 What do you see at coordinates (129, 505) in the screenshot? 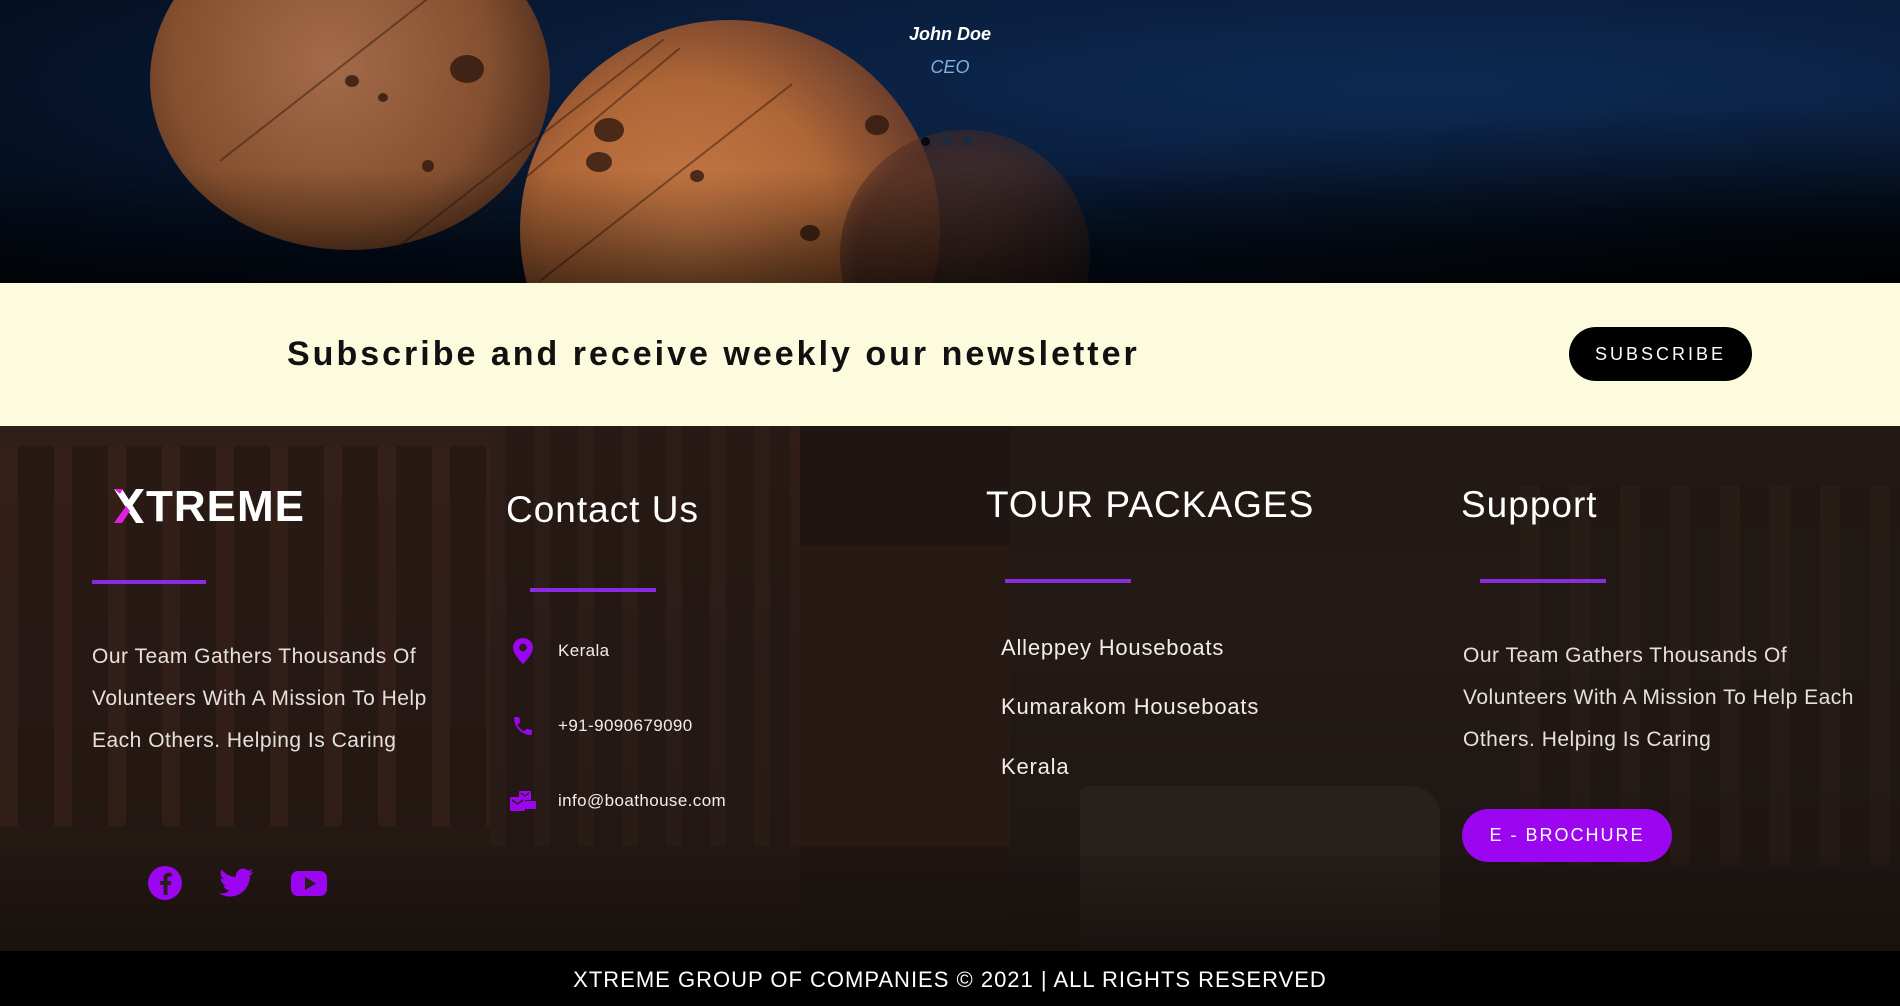
I see `logo-x-mark` at bounding box center [129, 505].